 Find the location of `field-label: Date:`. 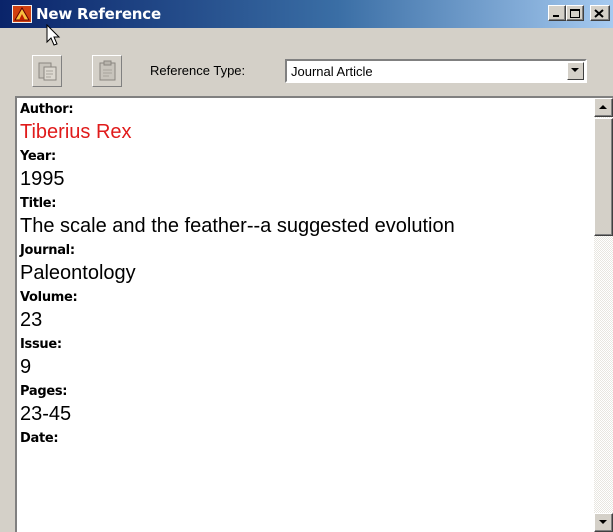

field-label: Date: is located at coordinates (39, 438).